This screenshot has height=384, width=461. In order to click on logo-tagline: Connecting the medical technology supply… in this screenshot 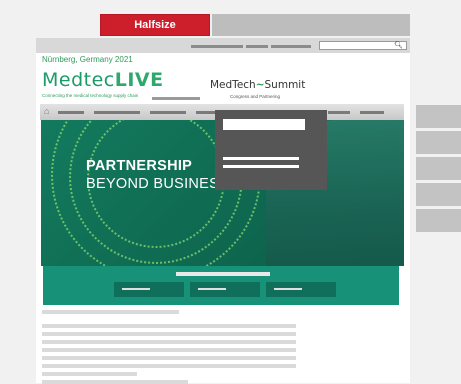, I will do `click(90, 95)`.